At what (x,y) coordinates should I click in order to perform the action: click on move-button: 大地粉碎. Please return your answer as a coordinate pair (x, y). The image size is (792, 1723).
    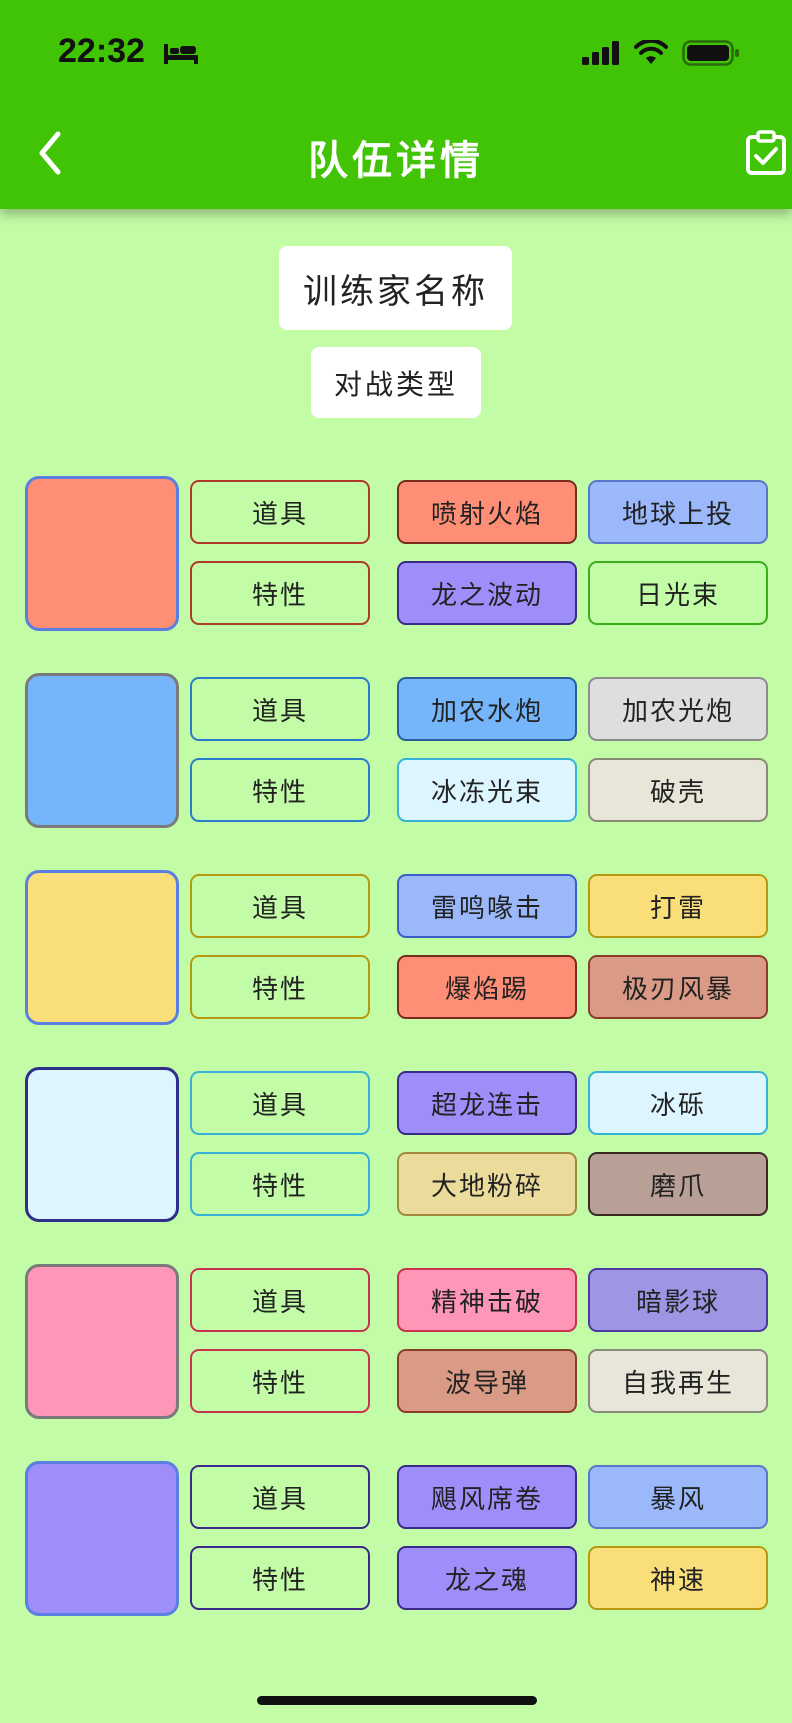
    Looking at the image, I should click on (487, 1184).